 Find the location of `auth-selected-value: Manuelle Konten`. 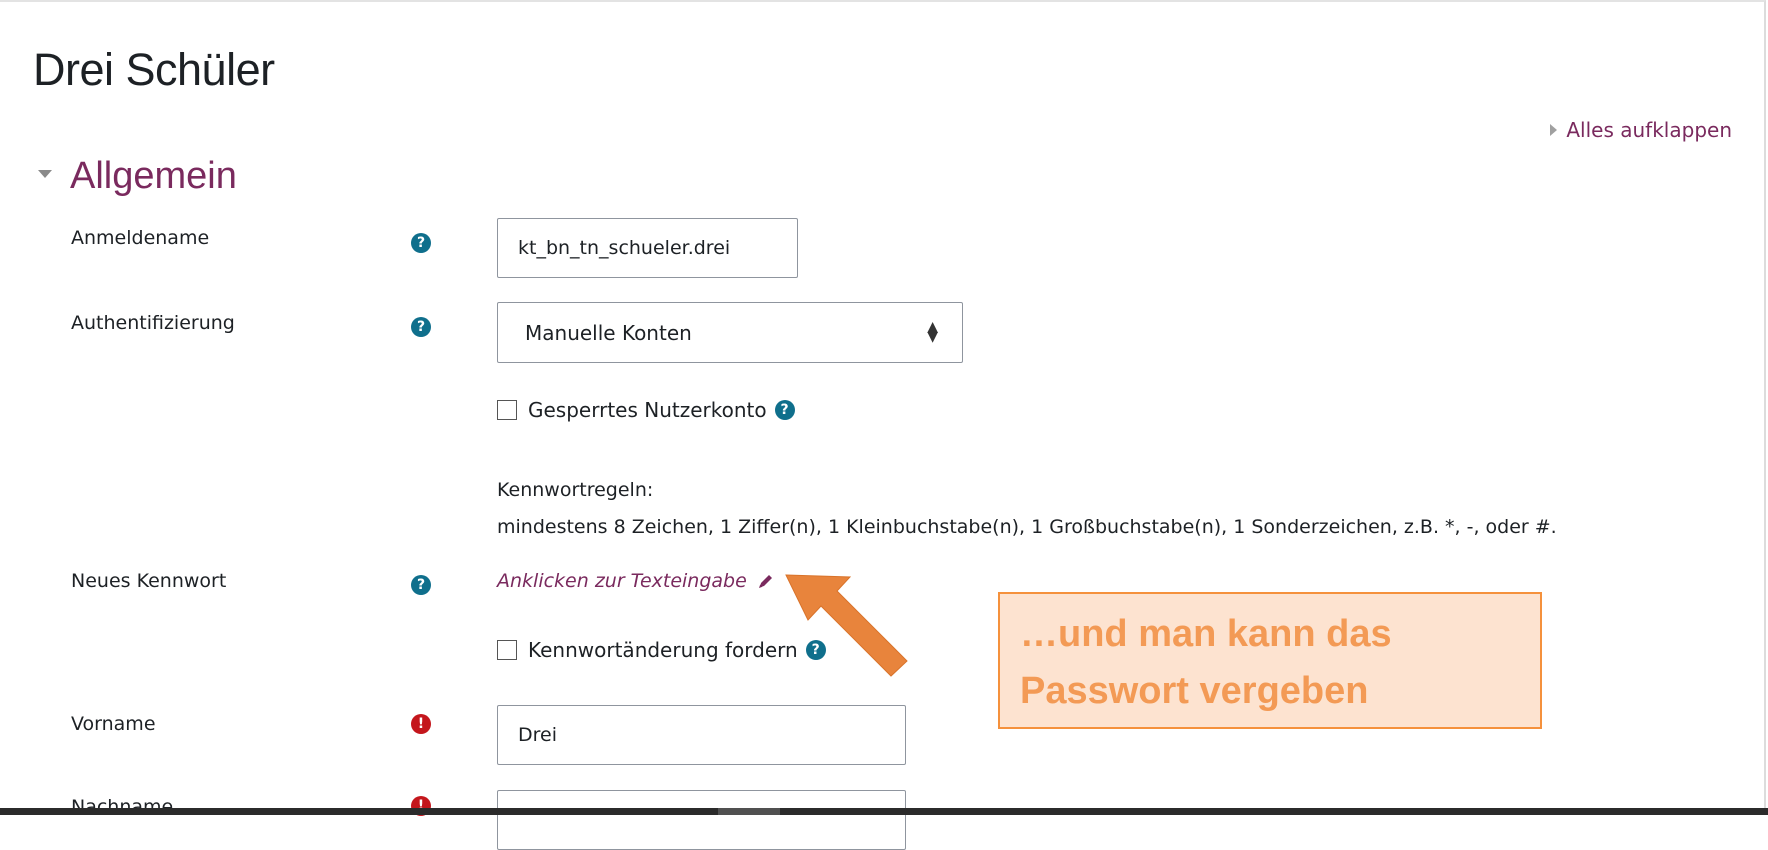

auth-selected-value: Manuelle Konten is located at coordinates (608, 332).